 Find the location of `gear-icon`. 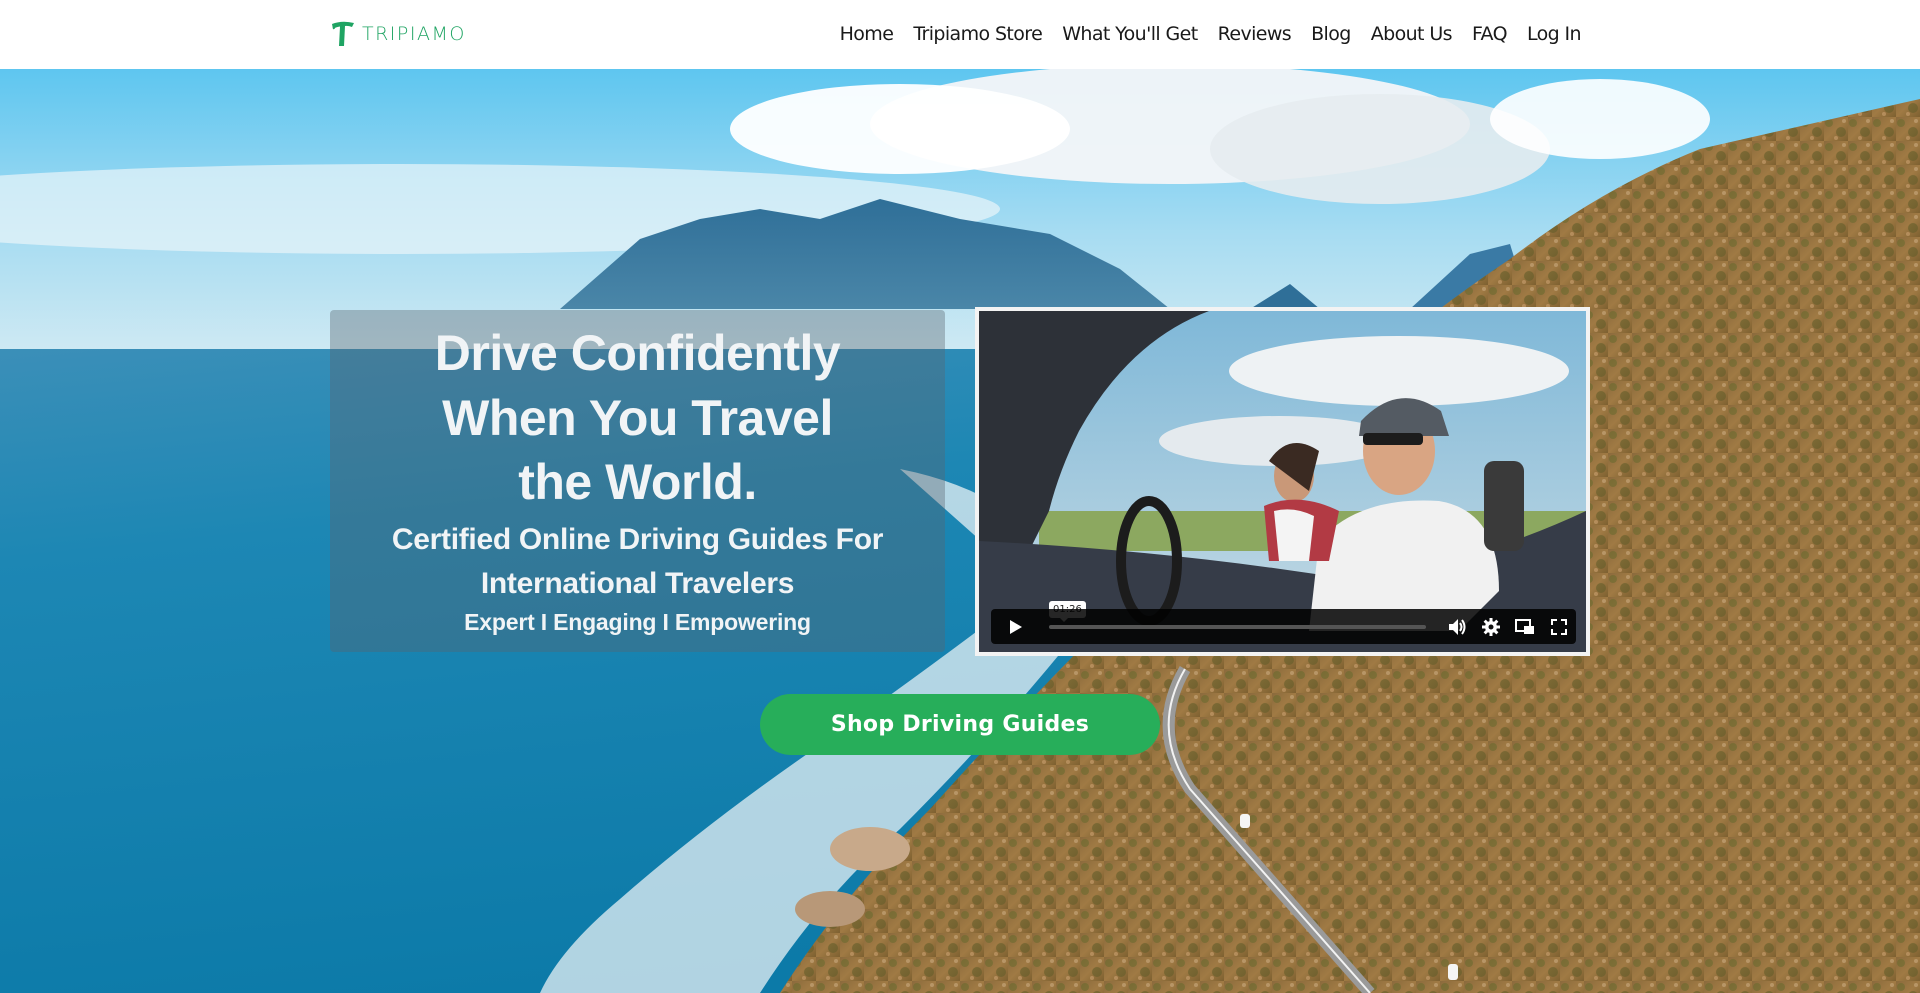

gear-icon is located at coordinates (1491, 626).